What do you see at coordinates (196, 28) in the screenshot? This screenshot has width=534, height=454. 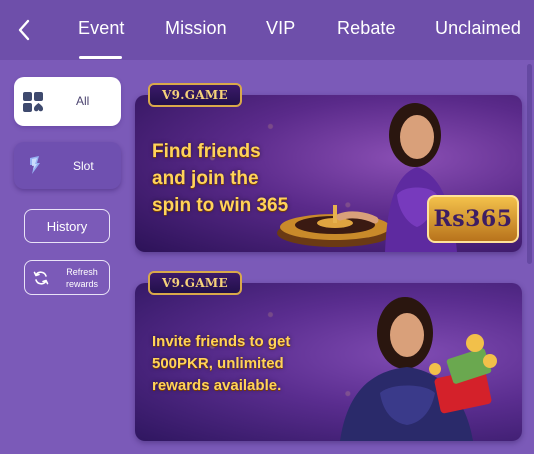 I see `tab-mission: Mission` at bounding box center [196, 28].